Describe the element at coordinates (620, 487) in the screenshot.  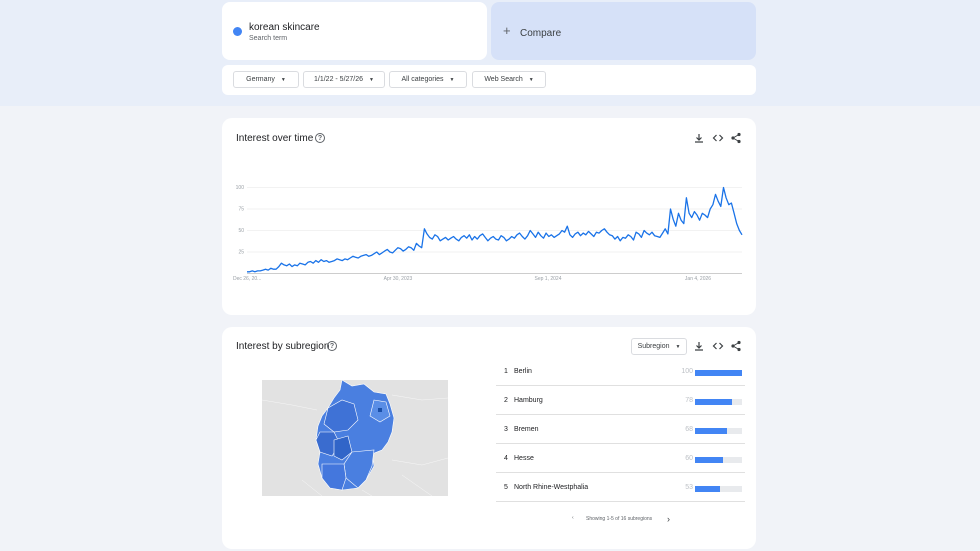
I see `table-row: 5 North Rhine-Westphalia 53` at that location.